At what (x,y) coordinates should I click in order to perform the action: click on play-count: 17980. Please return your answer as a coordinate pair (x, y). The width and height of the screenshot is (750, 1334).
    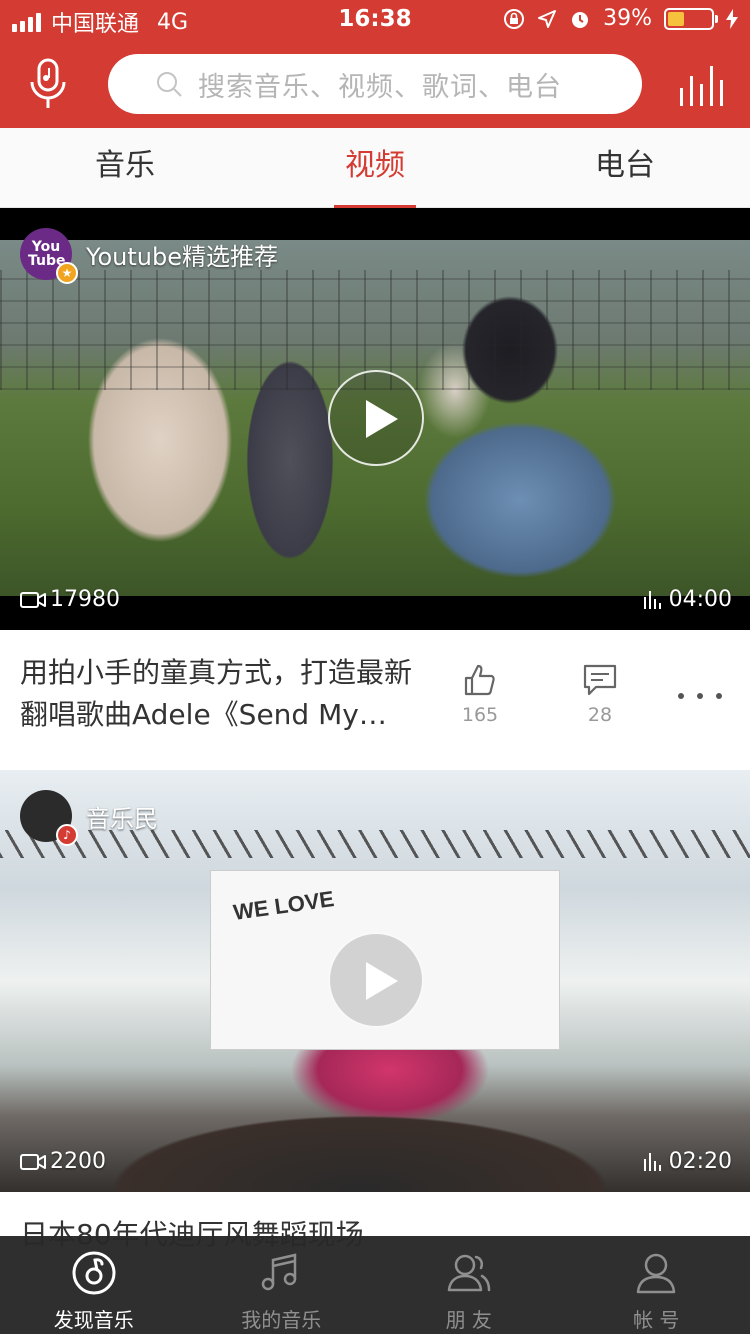
    Looking at the image, I should click on (70, 599).